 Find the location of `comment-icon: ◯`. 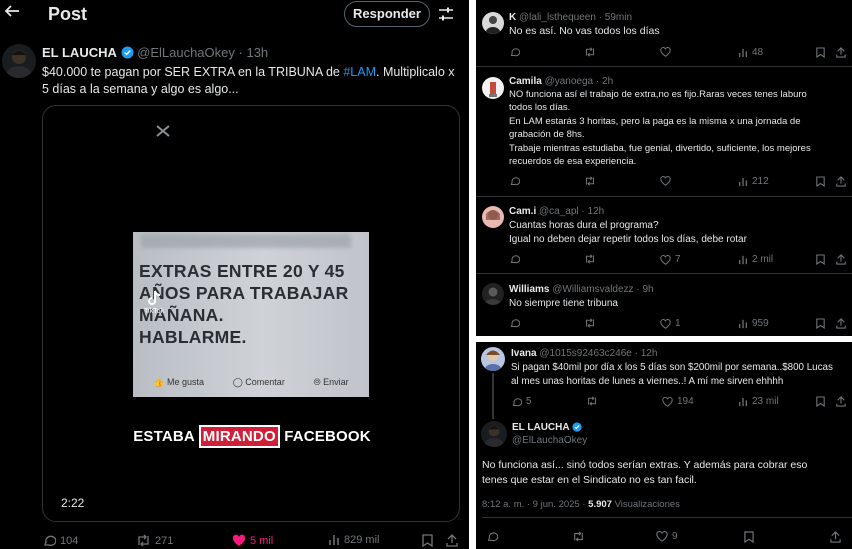

comment-icon: ◯ is located at coordinates (237, 382).